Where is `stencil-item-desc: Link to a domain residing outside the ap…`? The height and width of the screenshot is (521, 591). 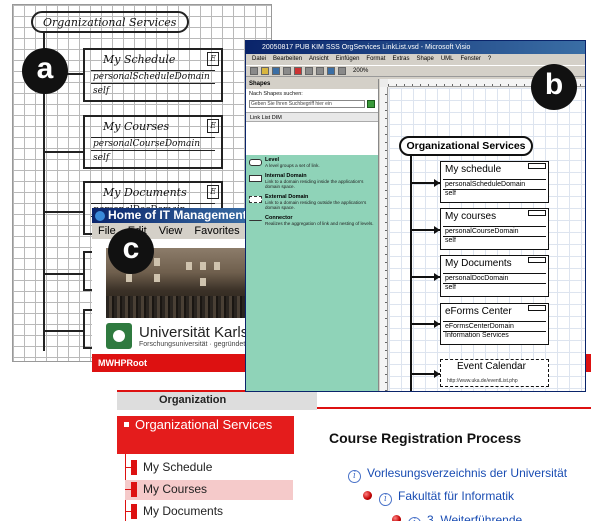
stencil-item-desc: Link to a domain residing outside the ap… is located at coordinates (316, 205).